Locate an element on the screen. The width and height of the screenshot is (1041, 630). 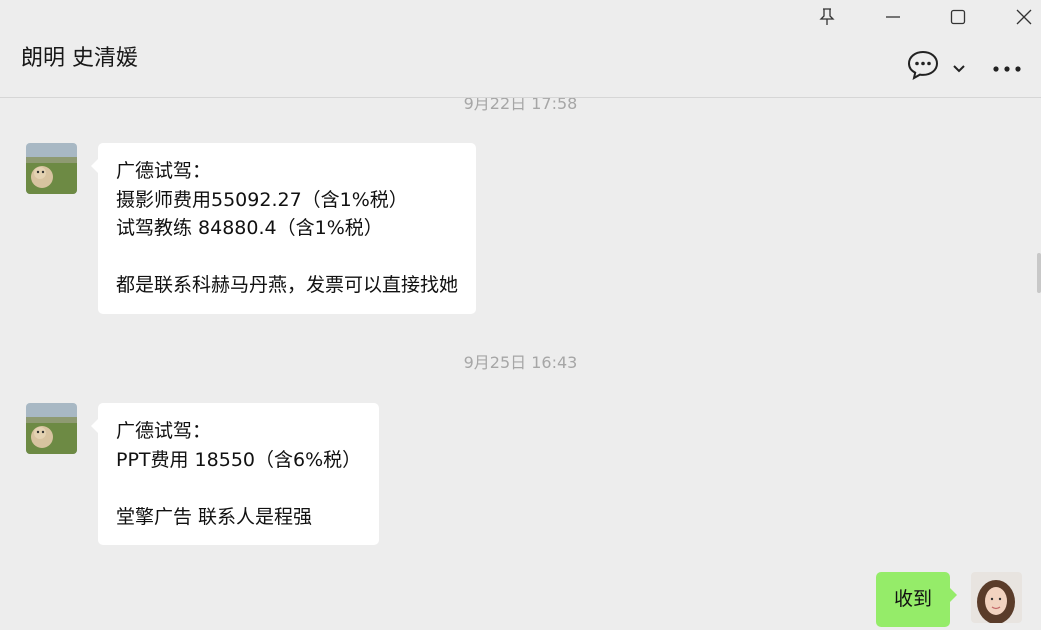
chat-title: 朗明 史清媛 is located at coordinates (79, 58).